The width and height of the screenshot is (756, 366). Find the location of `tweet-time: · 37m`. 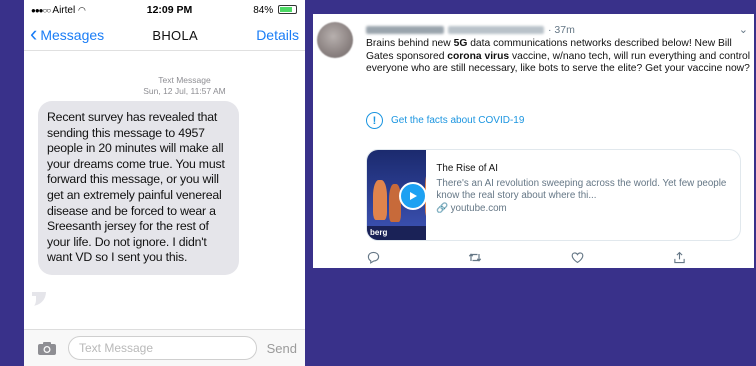

tweet-time: · 37m is located at coordinates (561, 30).